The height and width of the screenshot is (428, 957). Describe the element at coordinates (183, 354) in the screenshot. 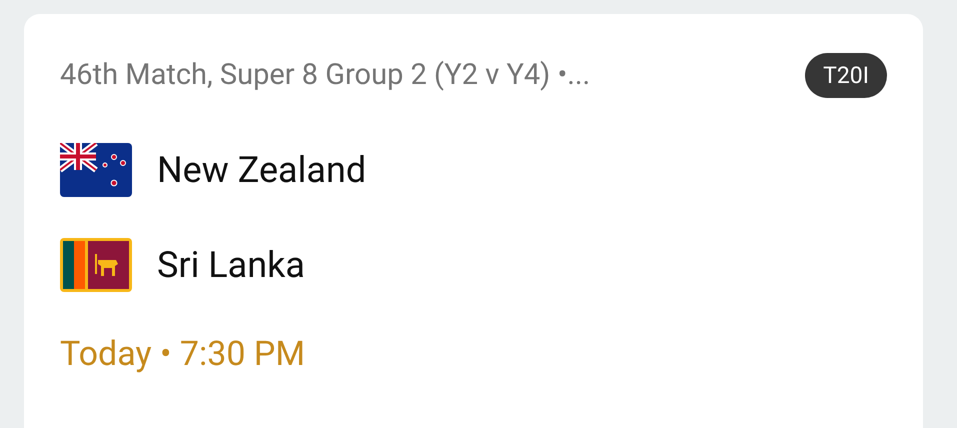

I see `match-time: Today • 7:30 PM` at that location.